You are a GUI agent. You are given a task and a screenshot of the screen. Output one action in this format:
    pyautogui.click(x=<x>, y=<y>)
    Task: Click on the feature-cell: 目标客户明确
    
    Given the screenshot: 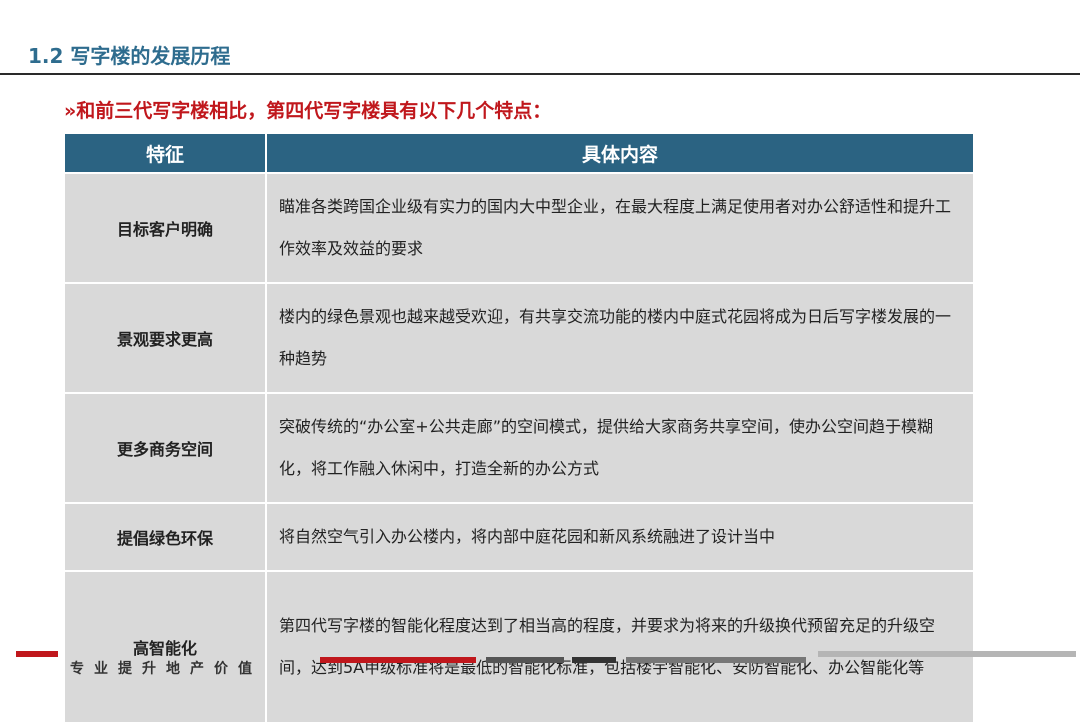 What is the action you would take?
    pyautogui.click(x=165, y=228)
    